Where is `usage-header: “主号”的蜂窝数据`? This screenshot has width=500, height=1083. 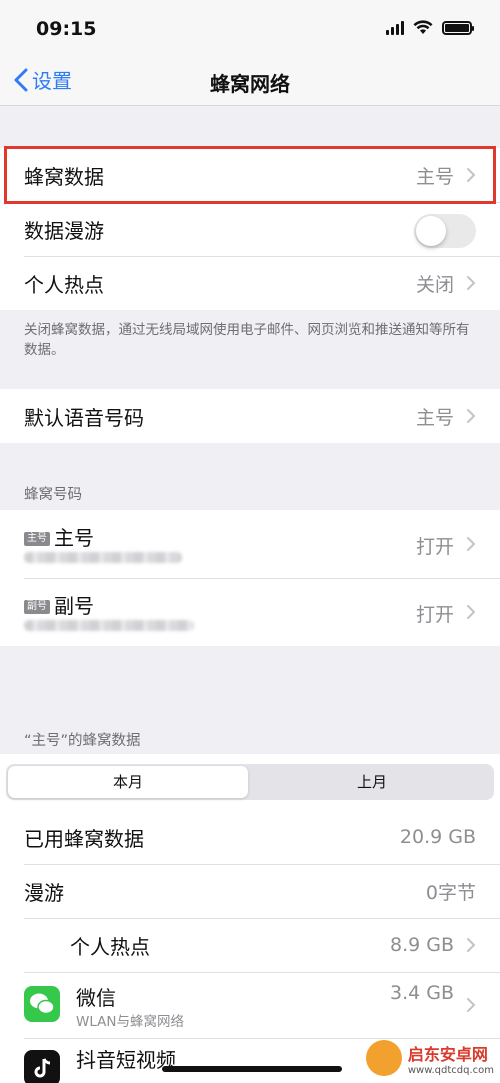 usage-header: “主号”的蜂窝数据 is located at coordinates (82, 741).